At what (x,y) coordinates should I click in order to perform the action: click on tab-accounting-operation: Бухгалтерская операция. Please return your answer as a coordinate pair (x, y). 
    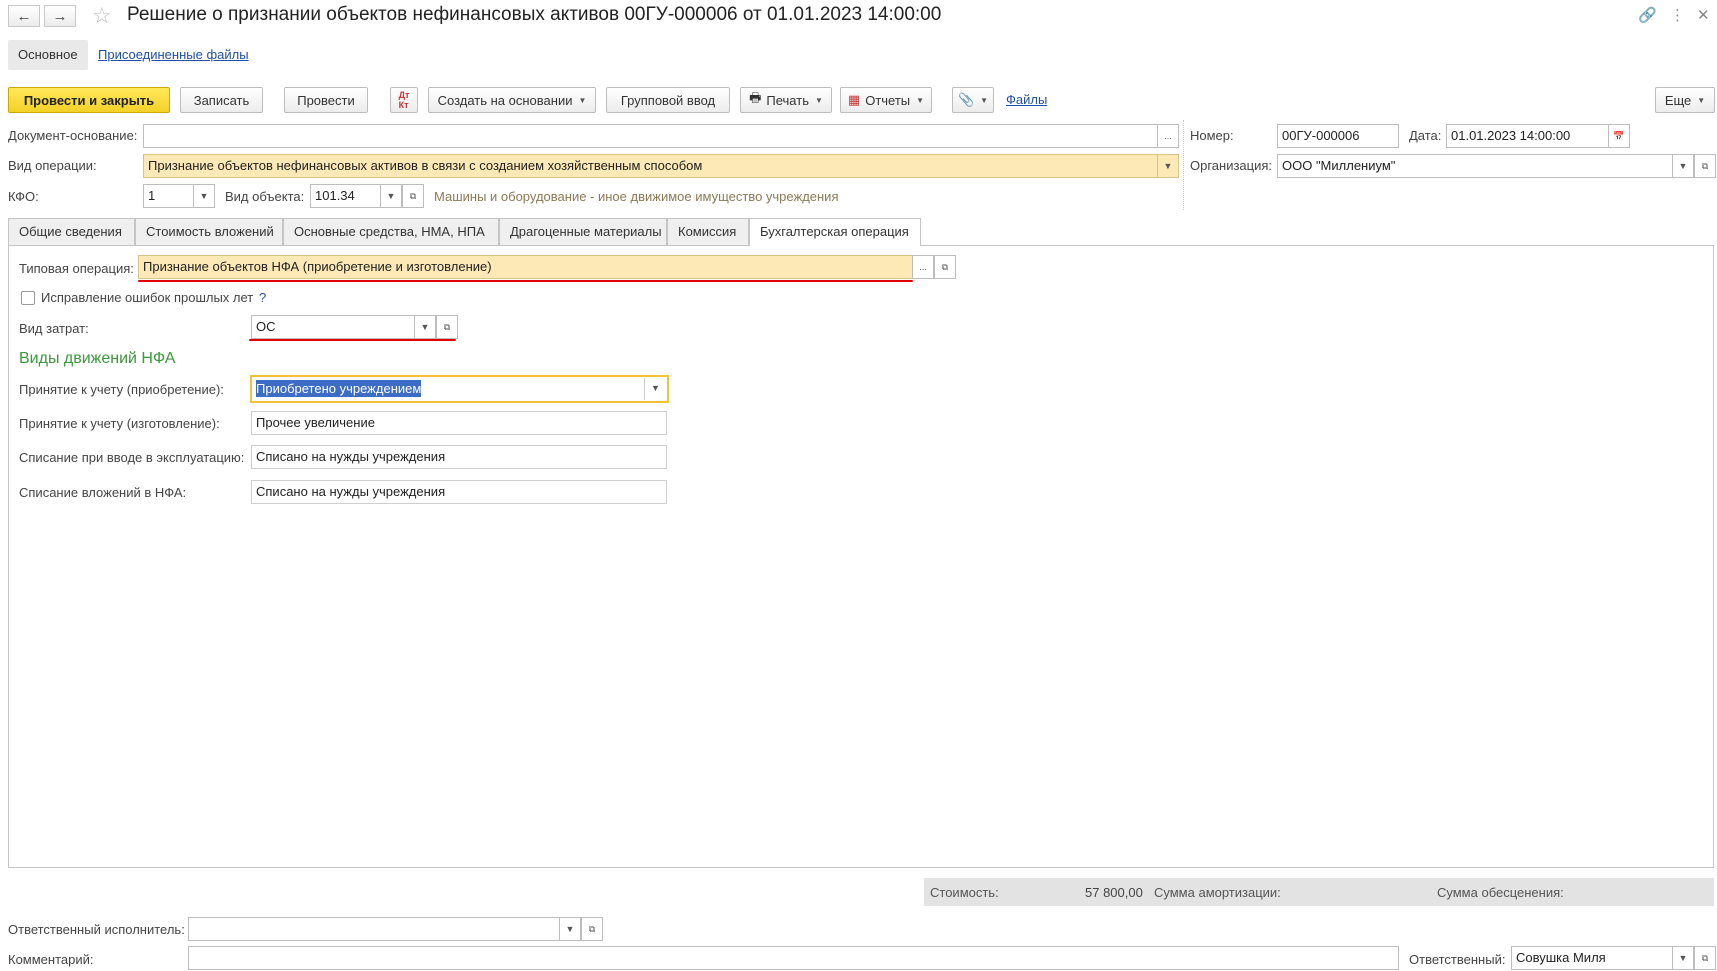
    Looking at the image, I should click on (835, 232).